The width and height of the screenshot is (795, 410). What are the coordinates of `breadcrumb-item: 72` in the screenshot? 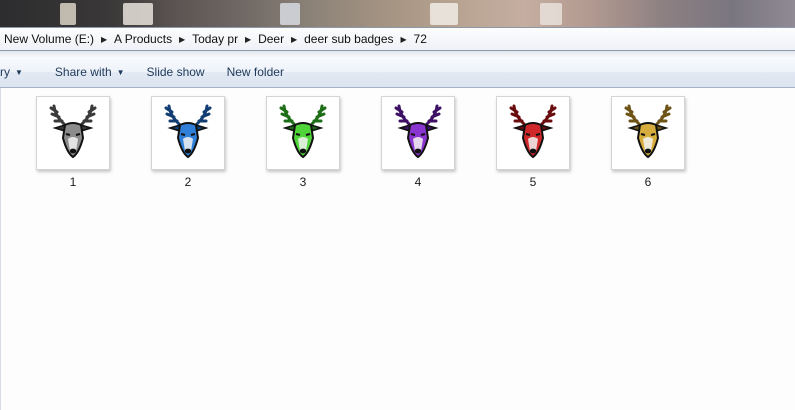 It's located at (420, 39).